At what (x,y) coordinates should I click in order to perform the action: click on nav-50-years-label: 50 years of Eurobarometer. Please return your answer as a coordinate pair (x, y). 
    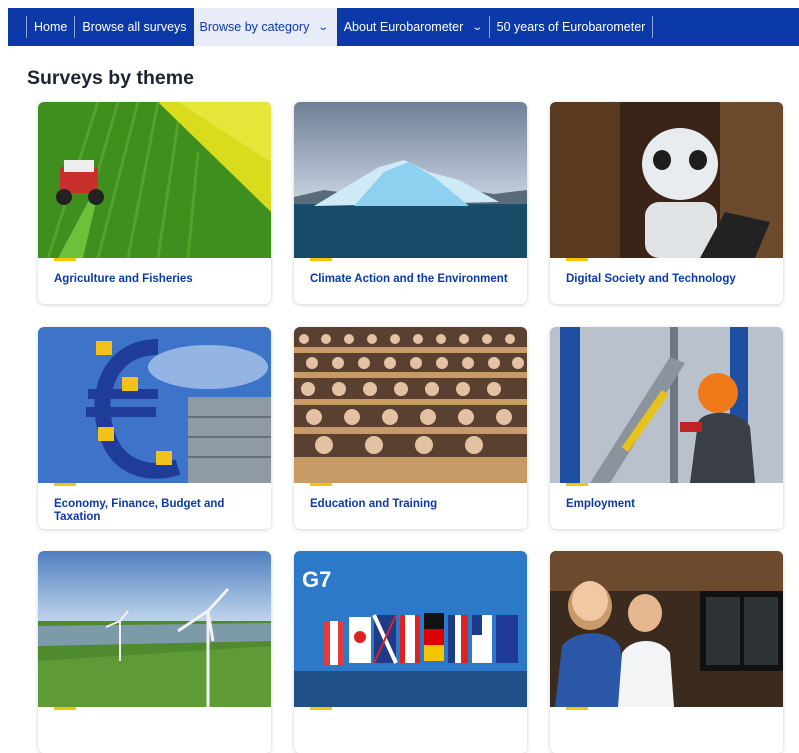
    Looking at the image, I should click on (571, 27).